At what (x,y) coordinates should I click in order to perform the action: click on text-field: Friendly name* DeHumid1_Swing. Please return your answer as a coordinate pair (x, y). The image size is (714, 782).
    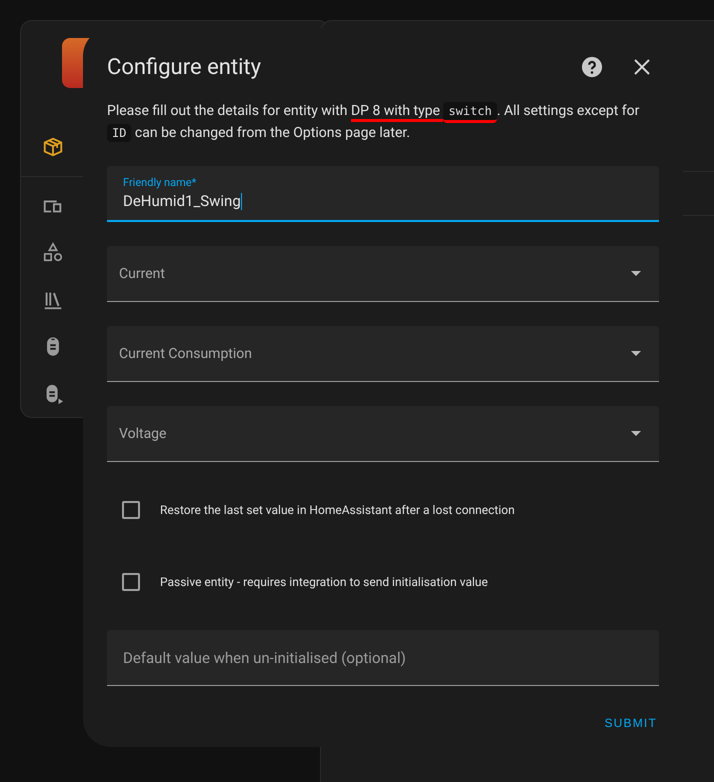
    Looking at the image, I should click on (383, 194).